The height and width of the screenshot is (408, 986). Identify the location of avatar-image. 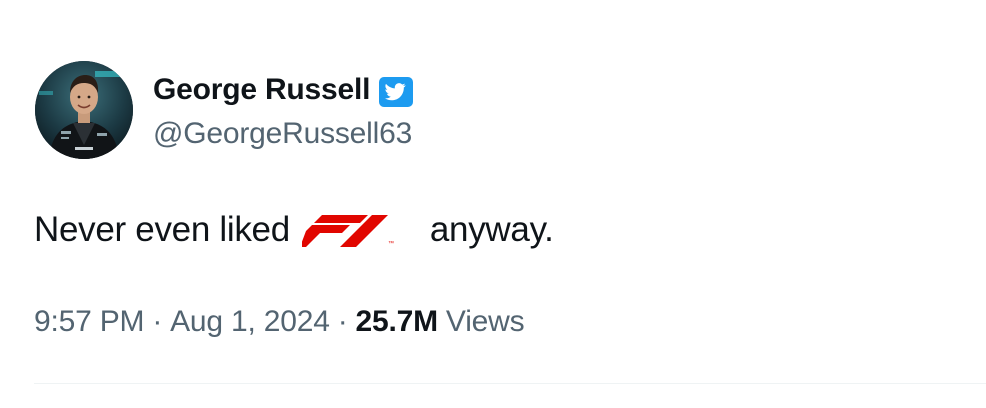
(84, 110).